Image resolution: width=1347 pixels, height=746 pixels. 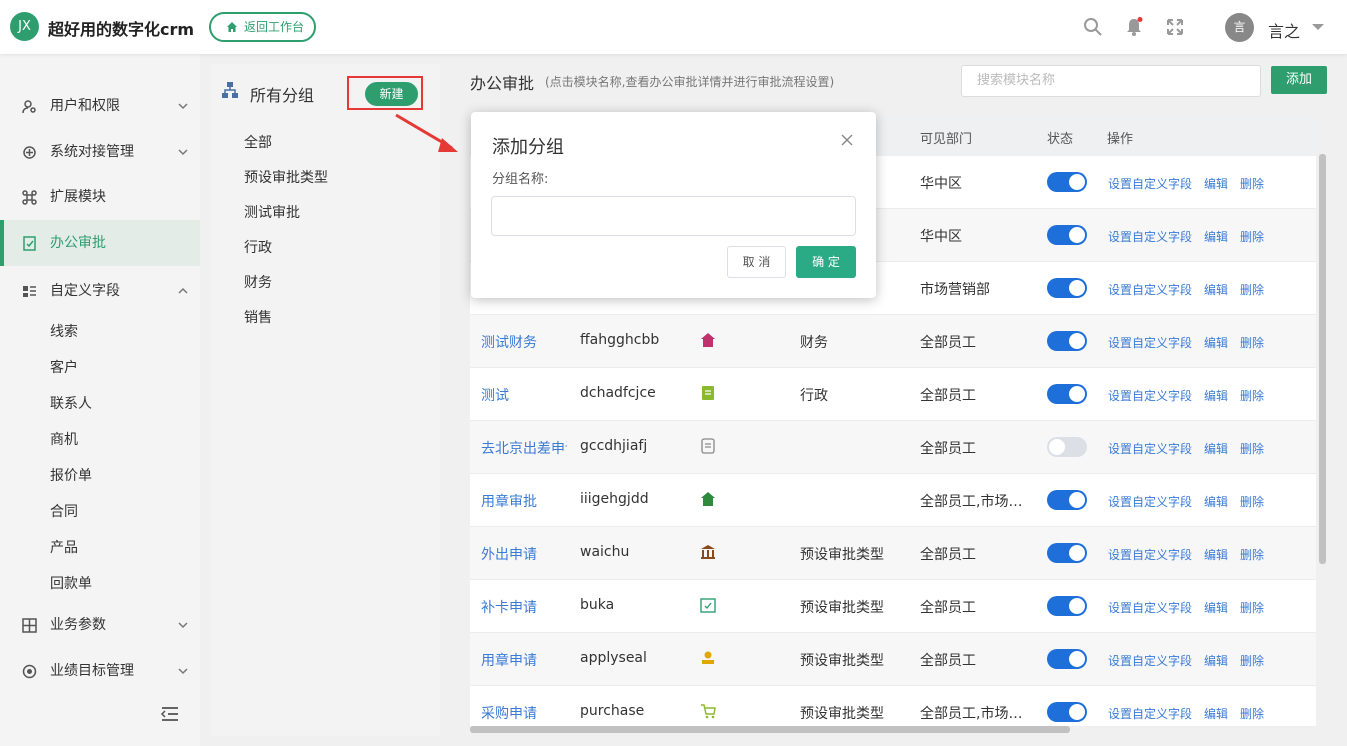 What do you see at coordinates (524, 713) in the screenshot?
I see `module-name-link: 采购申请` at bounding box center [524, 713].